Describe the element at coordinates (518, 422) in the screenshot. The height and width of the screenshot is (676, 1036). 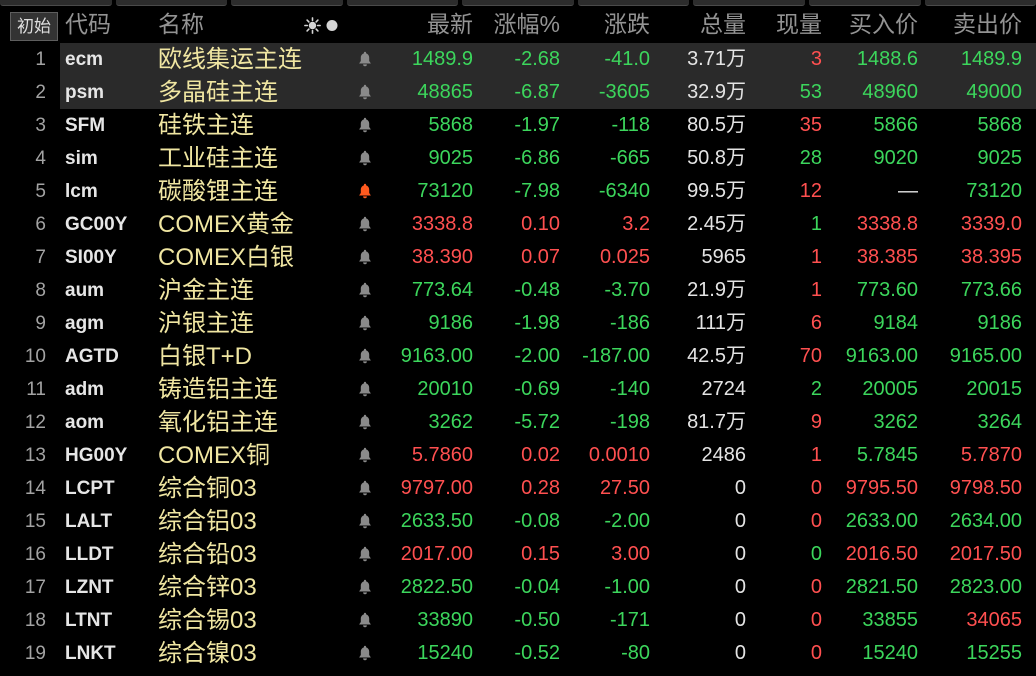
I see `quote-row: 12 aom 氧化铝主连 3262 -5.72 -198 81.7万 9 3262 3264` at that location.